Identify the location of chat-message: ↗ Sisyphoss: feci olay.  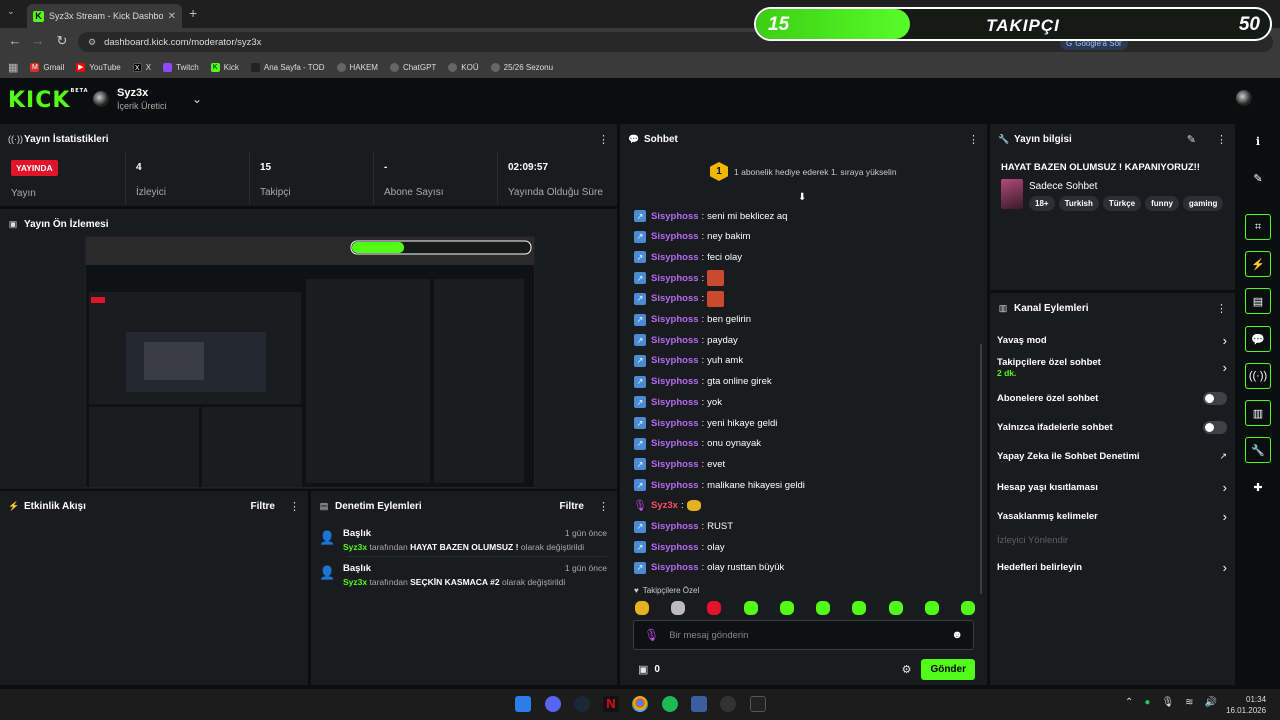
(688, 257).